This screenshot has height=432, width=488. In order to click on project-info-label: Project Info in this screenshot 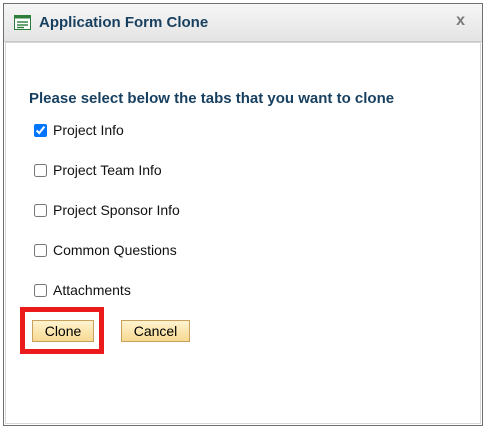, I will do `click(88, 130)`.